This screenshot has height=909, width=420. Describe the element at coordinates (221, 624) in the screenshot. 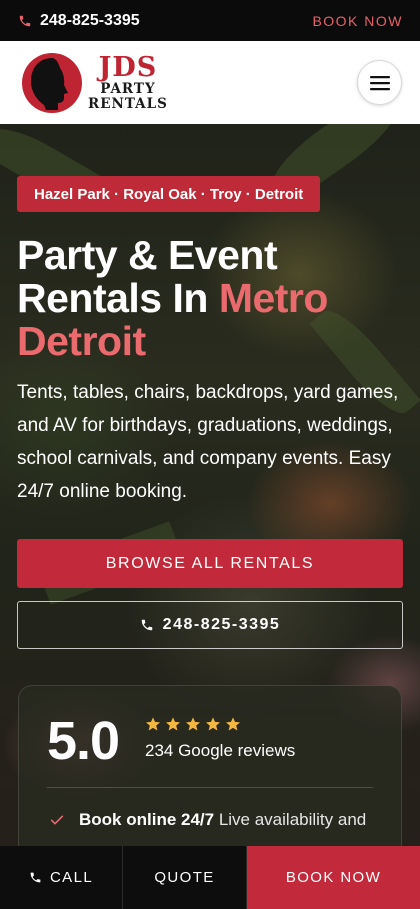

I see `call-phone-label: 248-825-3395` at that location.